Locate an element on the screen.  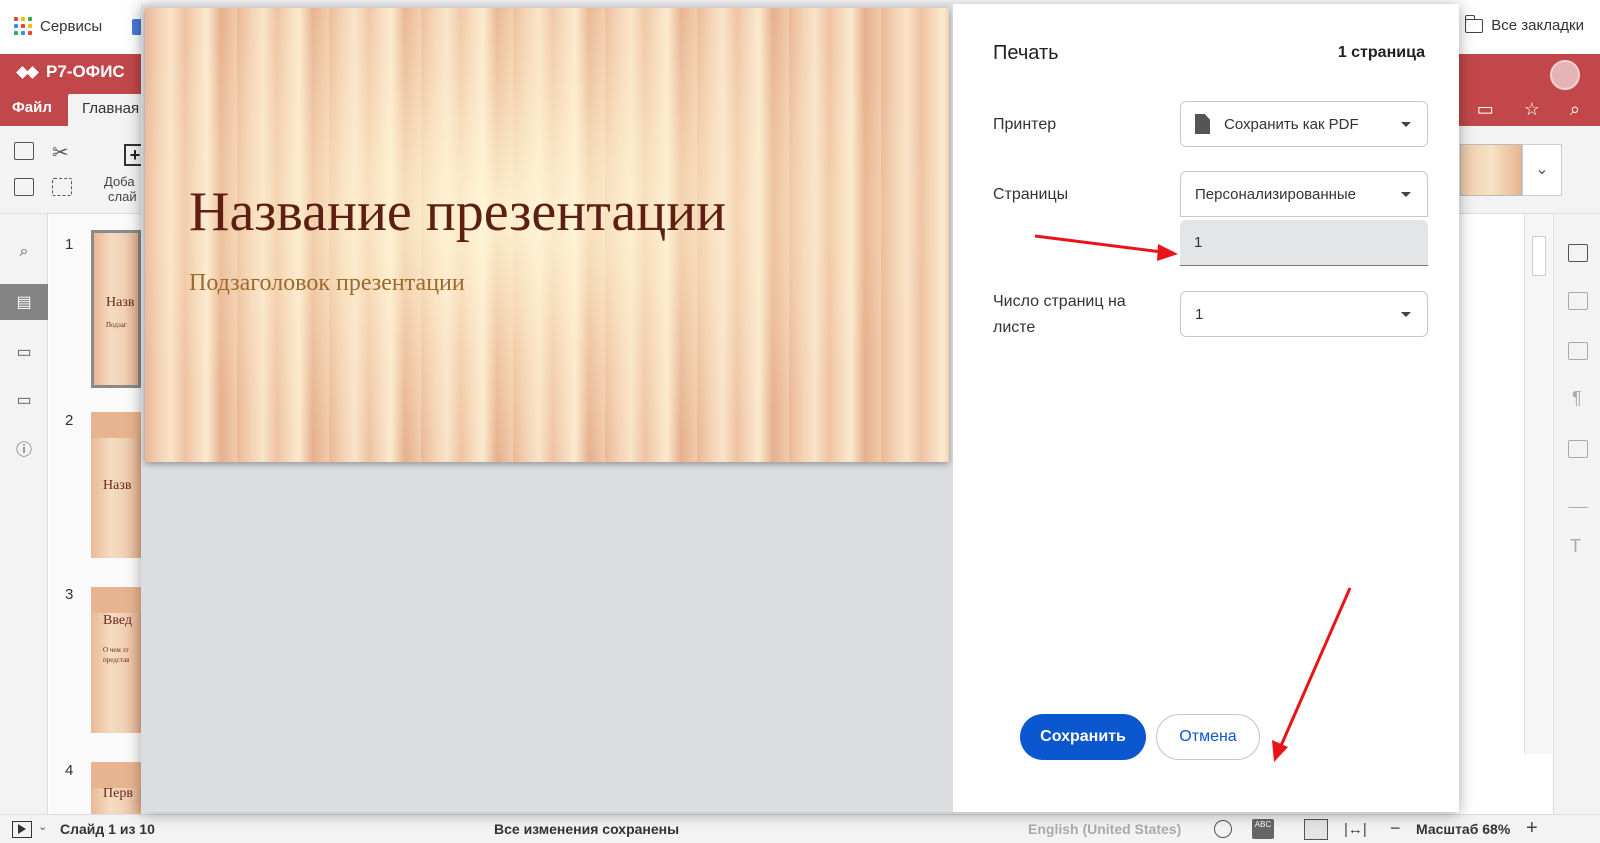
thumb-title: Введ is located at coordinates (118, 620).